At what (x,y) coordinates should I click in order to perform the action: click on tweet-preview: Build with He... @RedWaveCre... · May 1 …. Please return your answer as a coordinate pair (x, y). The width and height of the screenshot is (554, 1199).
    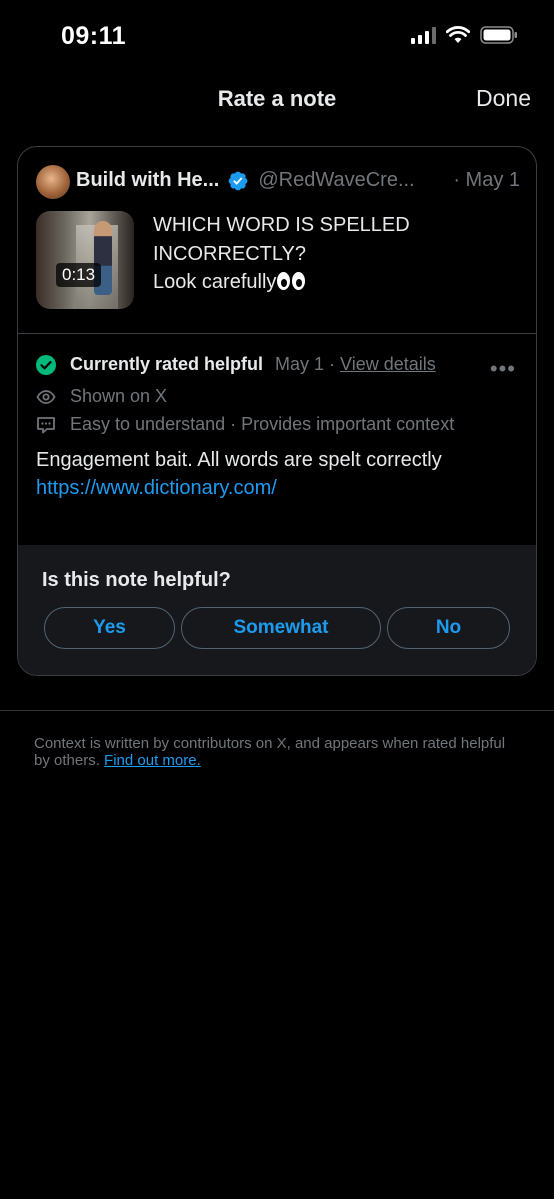
    Looking at the image, I should click on (277, 240).